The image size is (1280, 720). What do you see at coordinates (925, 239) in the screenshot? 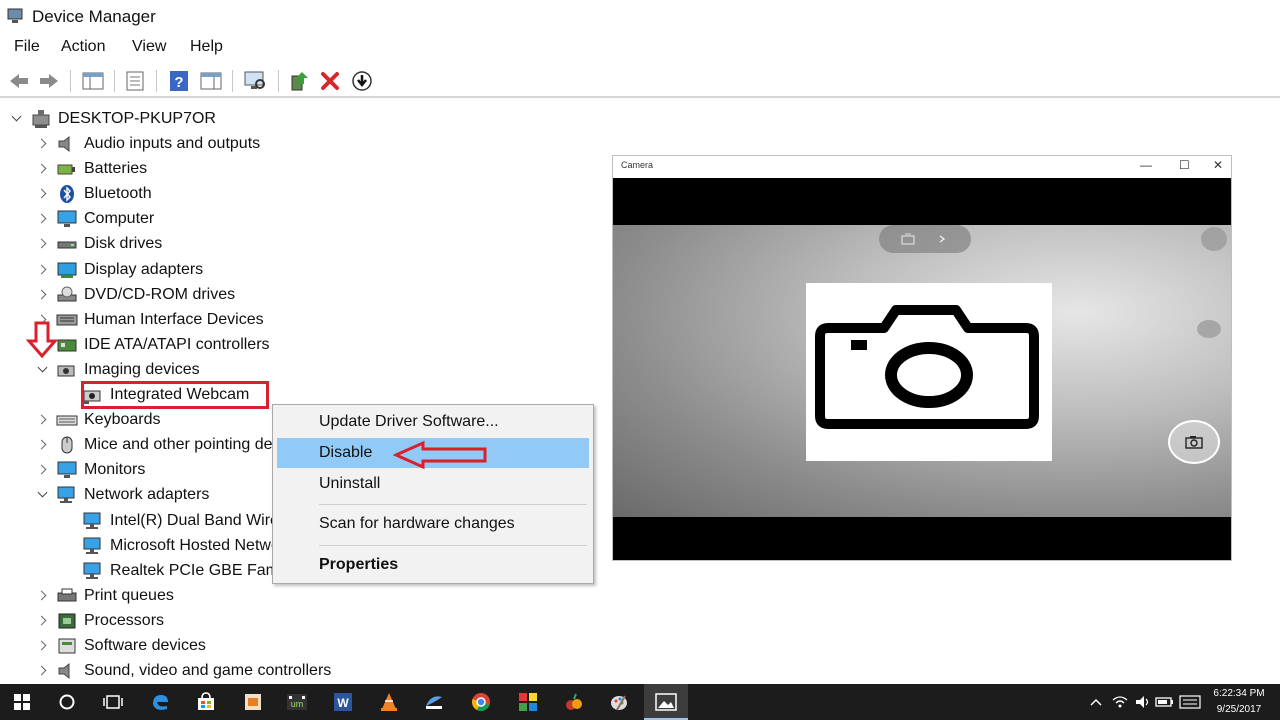
I see `camera-mode-toggle` at bounding box center [925, 239].